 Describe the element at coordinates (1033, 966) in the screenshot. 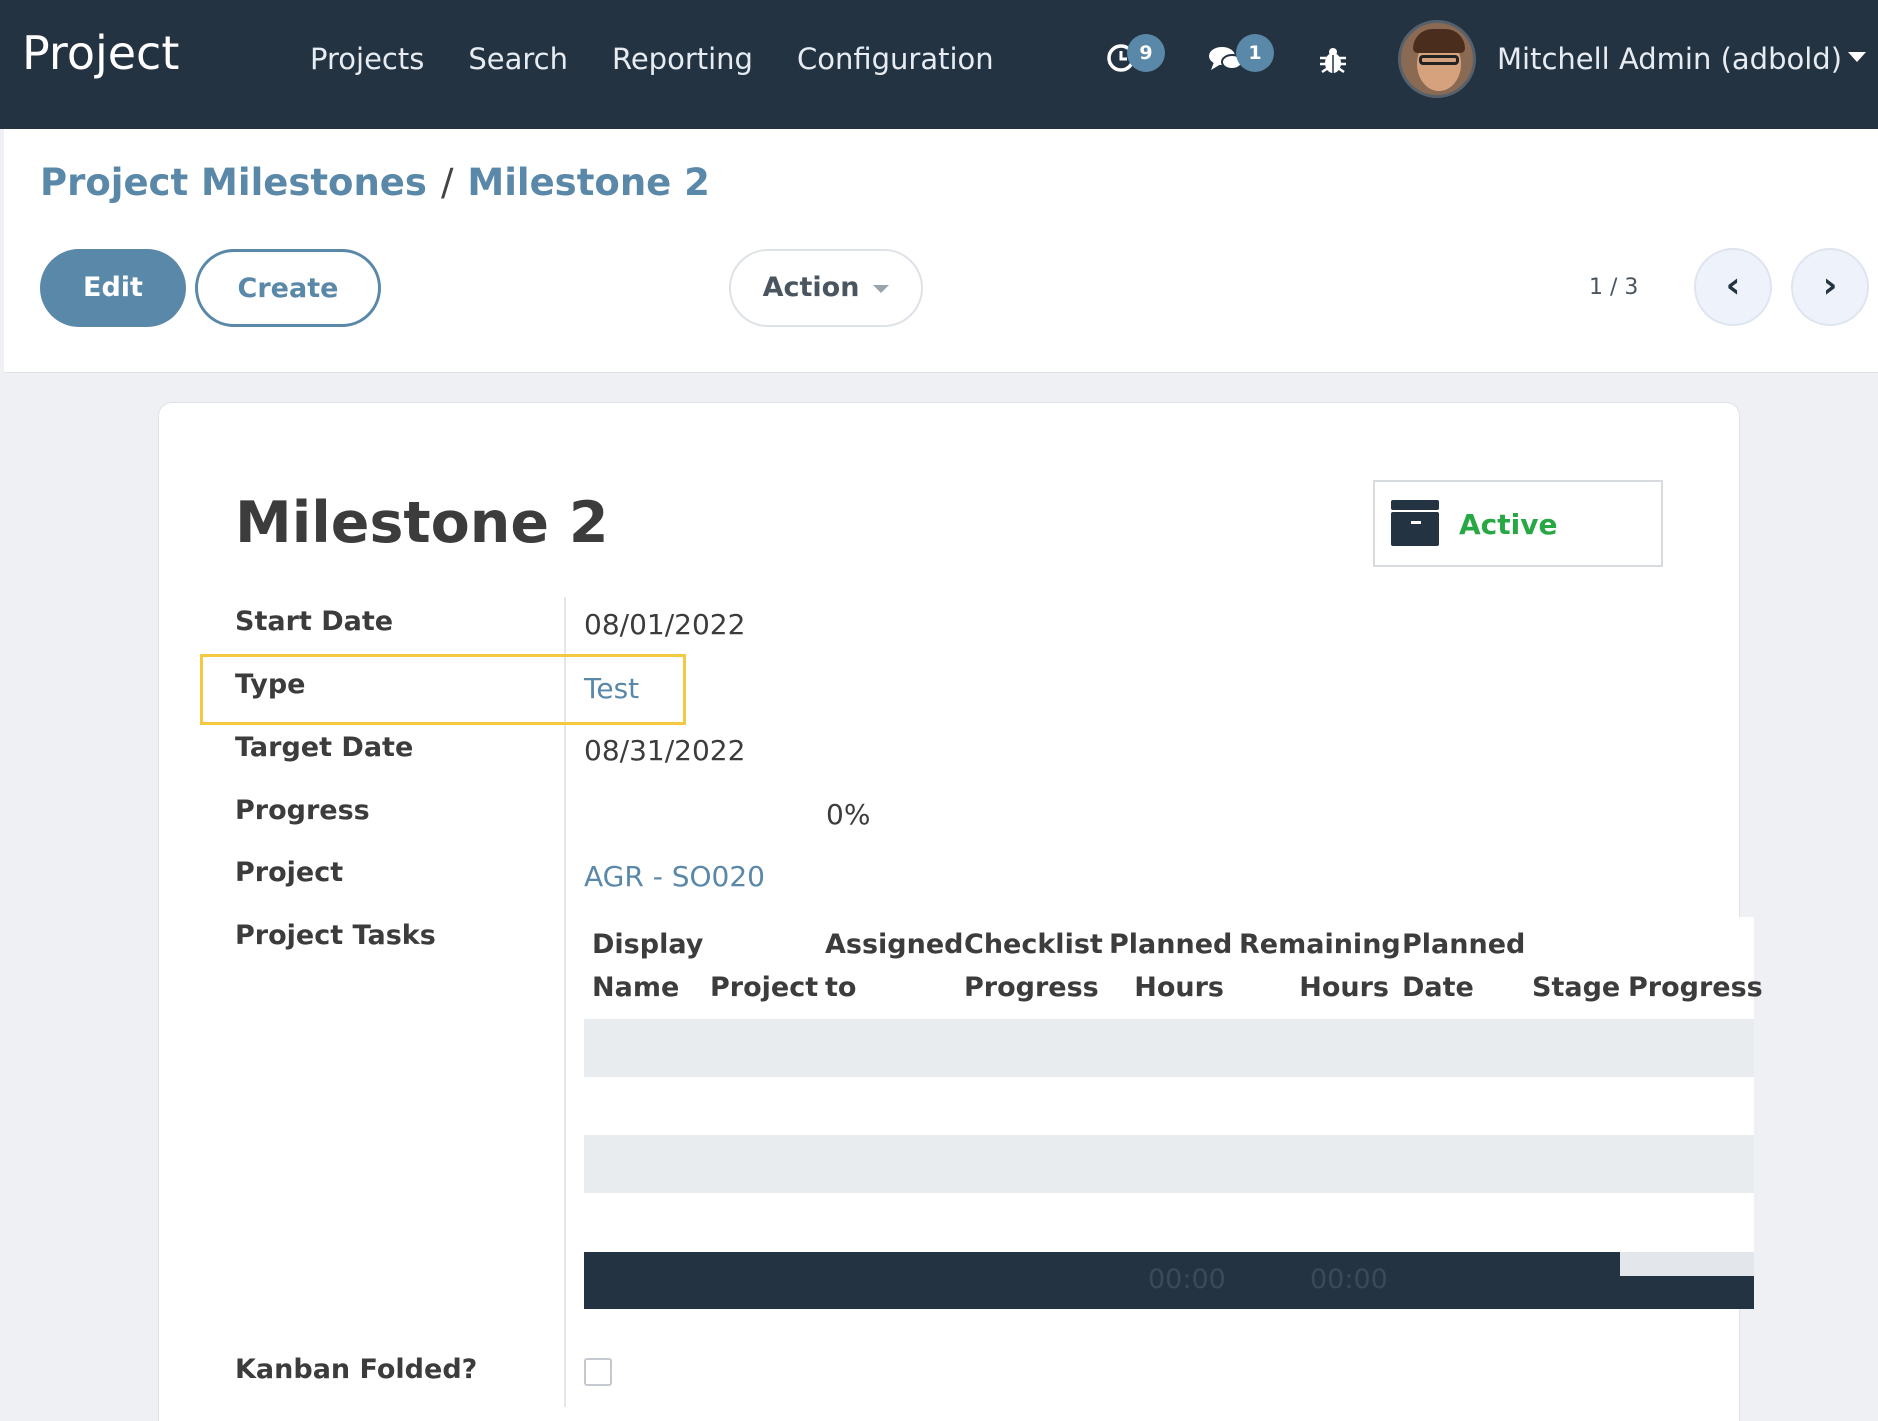

I see `column-header-checklist-progress: Checklist Progress` at that location.